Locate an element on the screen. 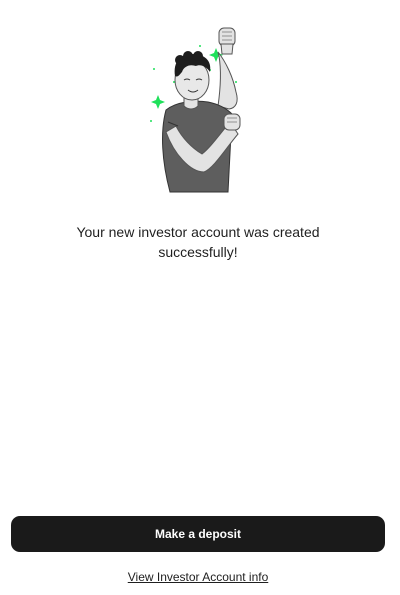  make-deposit-button: Make a deposit is located at coordinates (198, 534).